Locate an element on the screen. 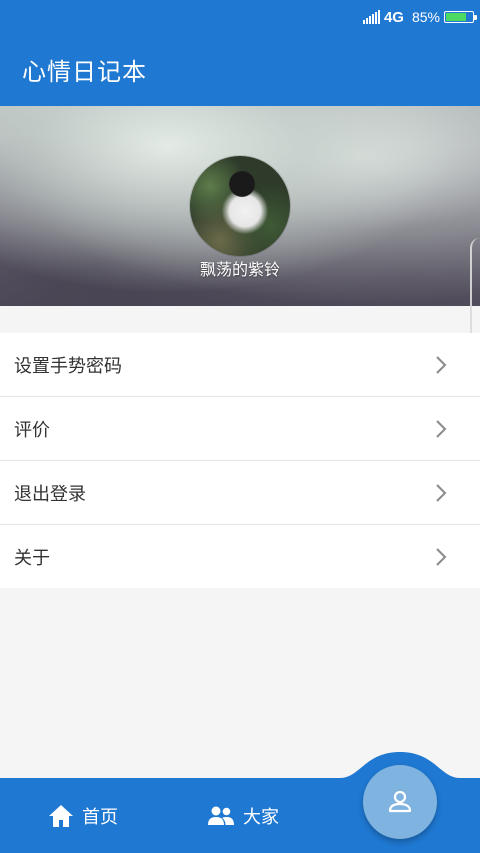 This screenshot has height=853, width=480. menu-item-label: 关于 is located at coordinates (32, 558).